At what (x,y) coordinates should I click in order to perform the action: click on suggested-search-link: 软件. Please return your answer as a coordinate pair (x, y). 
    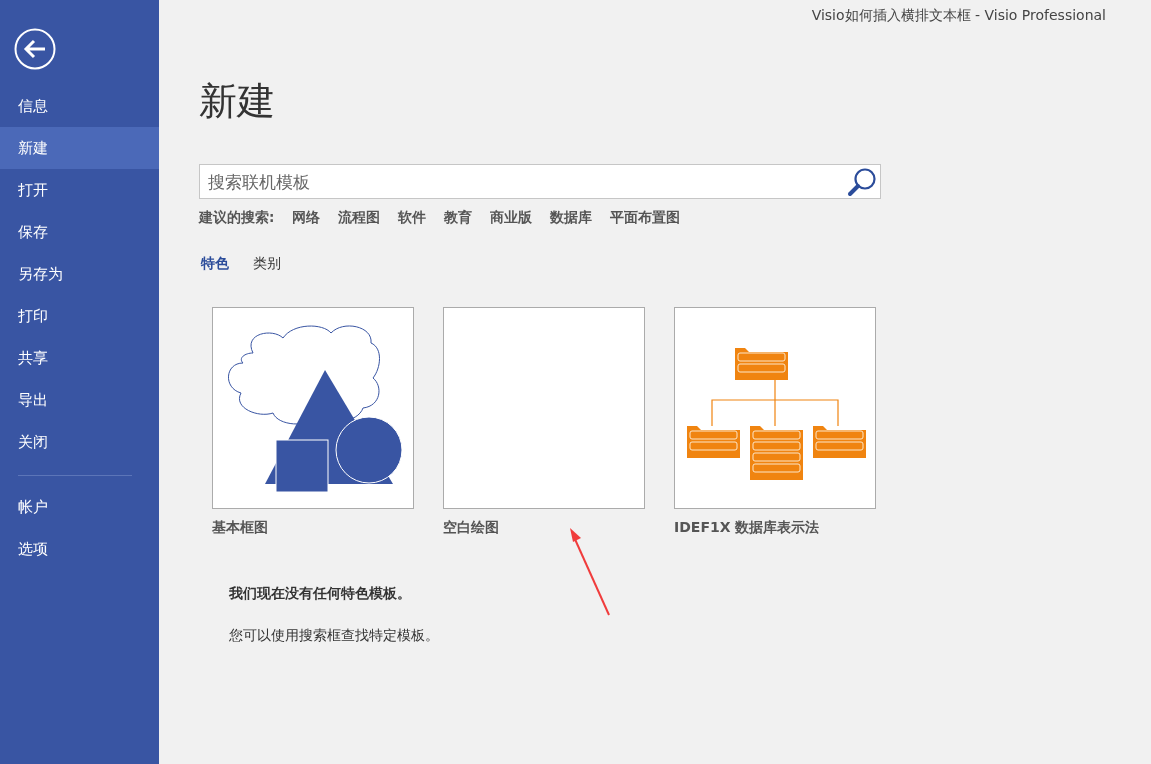
    Looking at the image, I should click on (412, 218).